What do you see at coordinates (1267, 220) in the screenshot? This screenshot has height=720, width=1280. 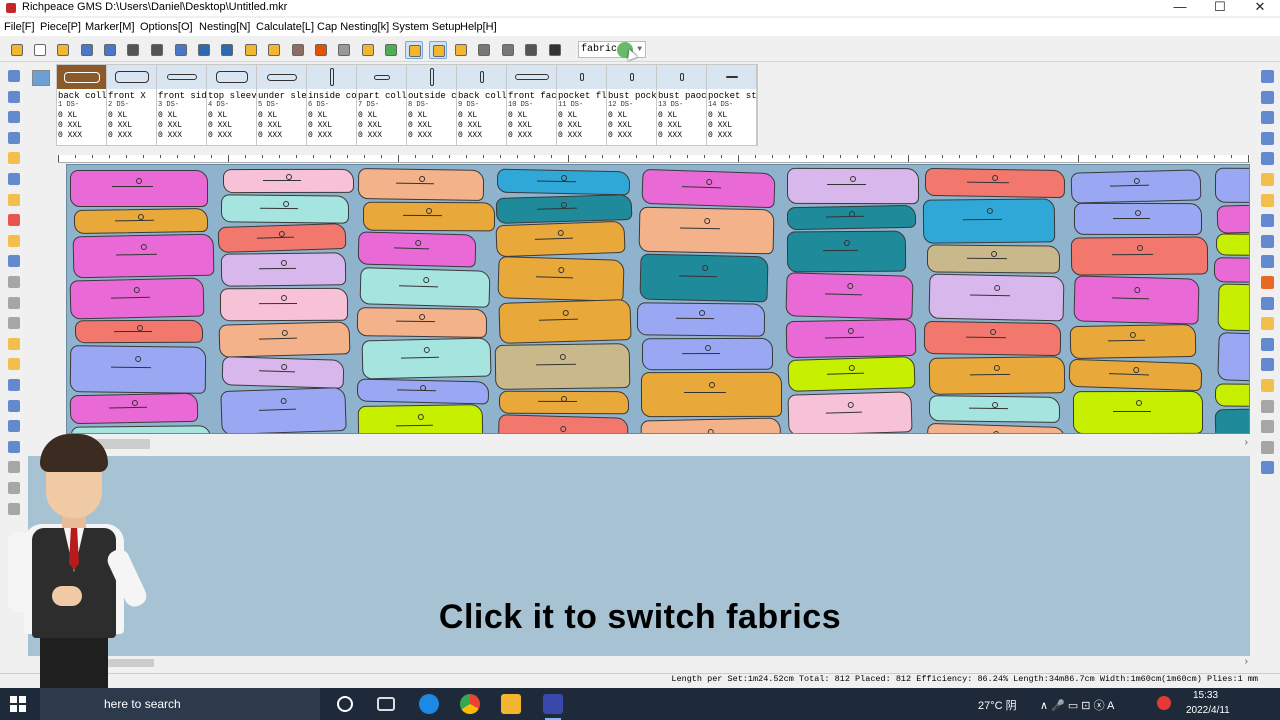 I see `sort-icon` at bounding box center [1267, 220].